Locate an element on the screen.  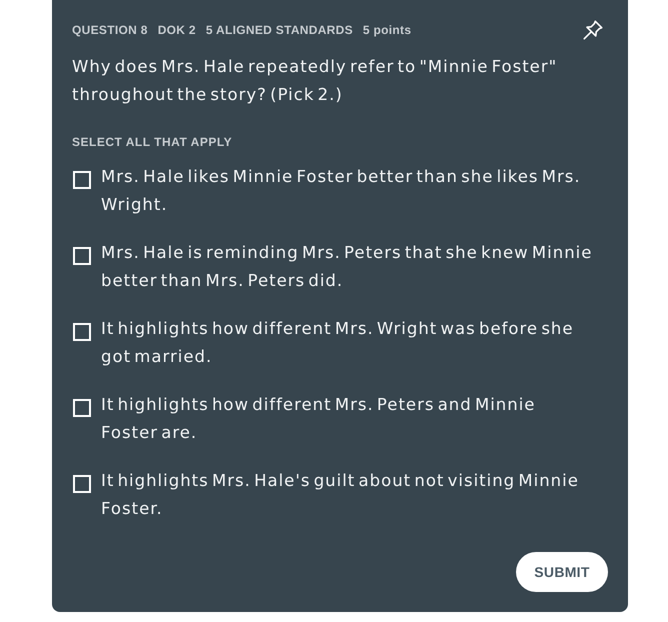
header-label: QUESTION 8 is located at coordinates (110, 30).